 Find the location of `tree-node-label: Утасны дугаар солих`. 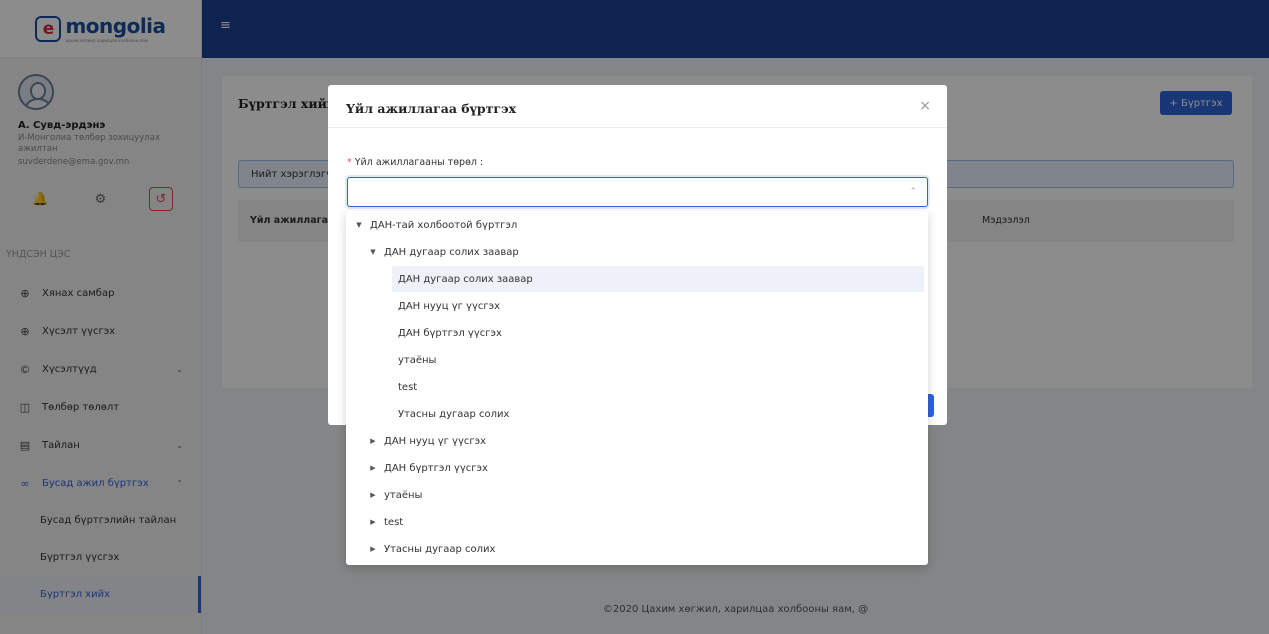

tree-node-label: Утасны дугаар солих is located at coordinates (440, 549).